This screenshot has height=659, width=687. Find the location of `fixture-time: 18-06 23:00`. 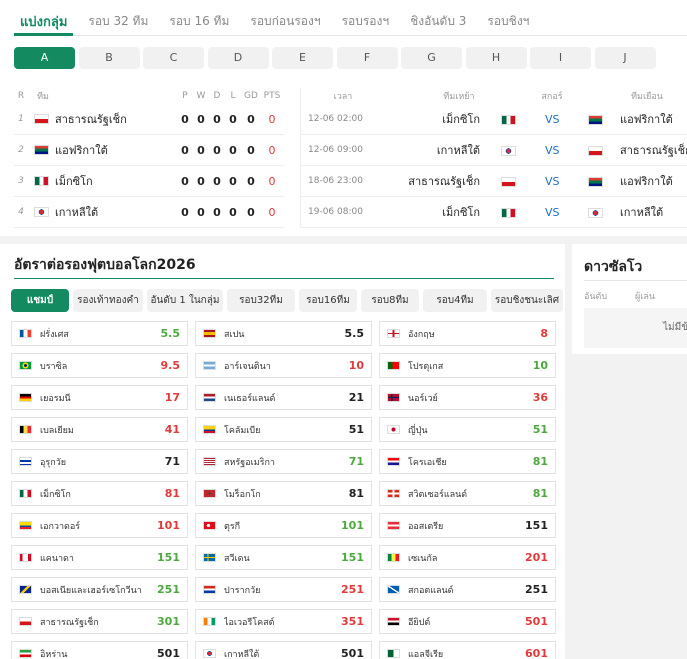

fixture-time: 18-06 23:00 is located at coordinates (335, 181).